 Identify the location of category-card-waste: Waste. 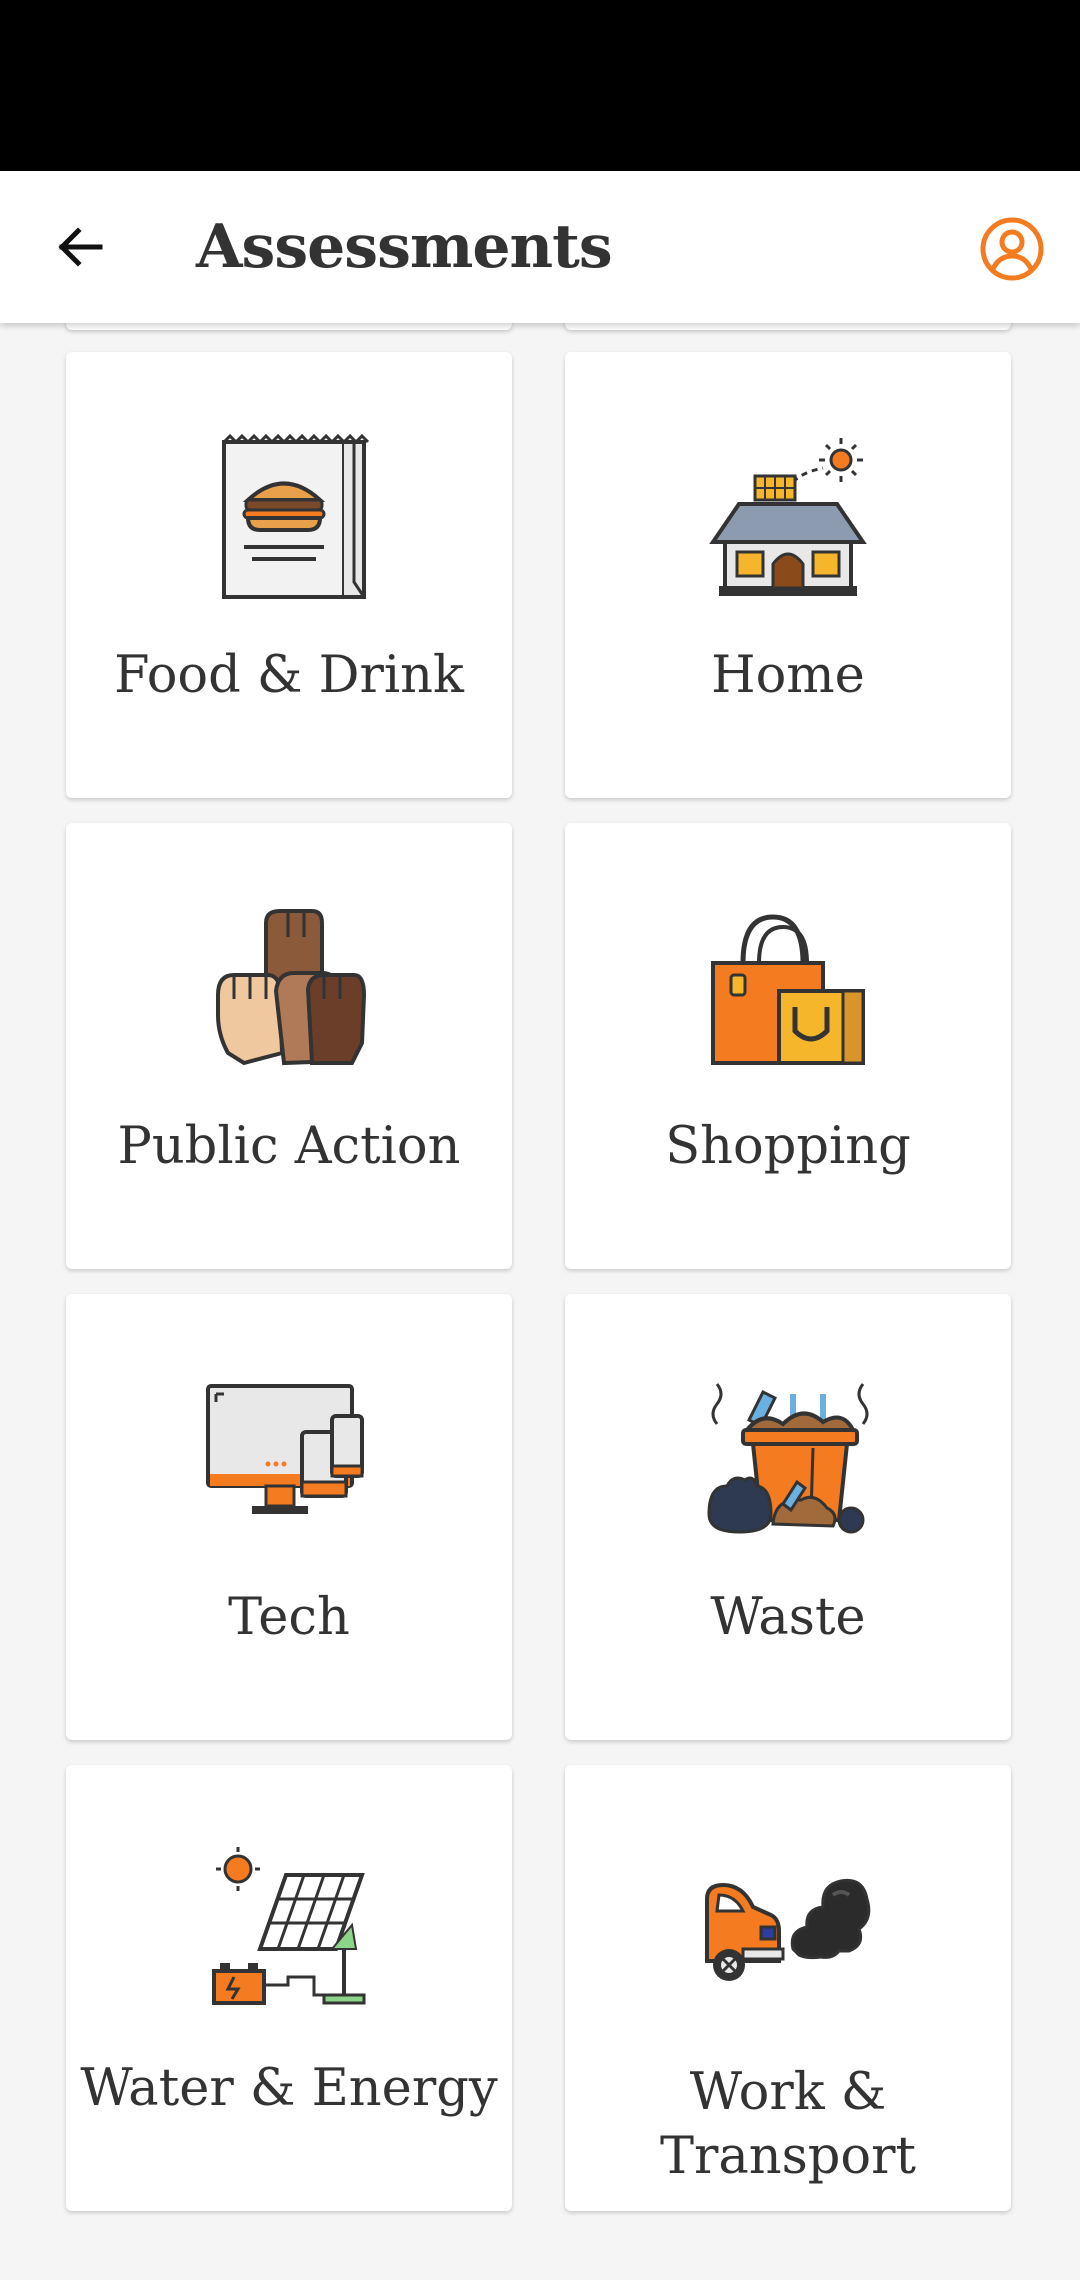
(788, 1517).